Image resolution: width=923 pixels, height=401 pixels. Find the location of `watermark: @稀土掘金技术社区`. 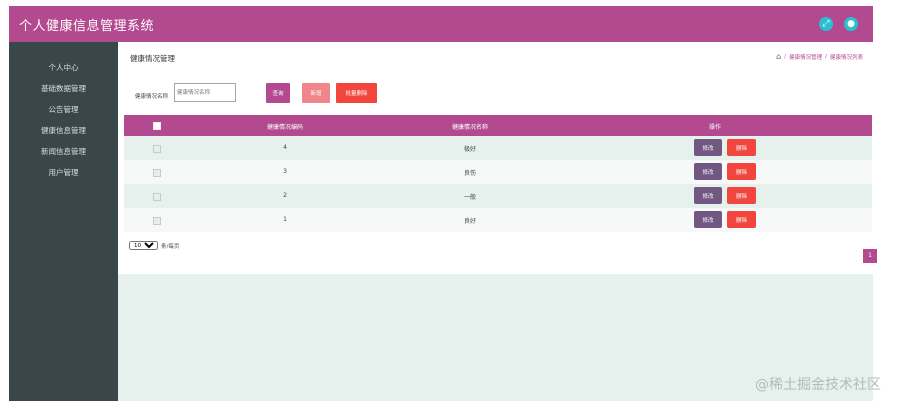

watermark: @稀土掘金技术社区 is located at coordinates (818, 385).